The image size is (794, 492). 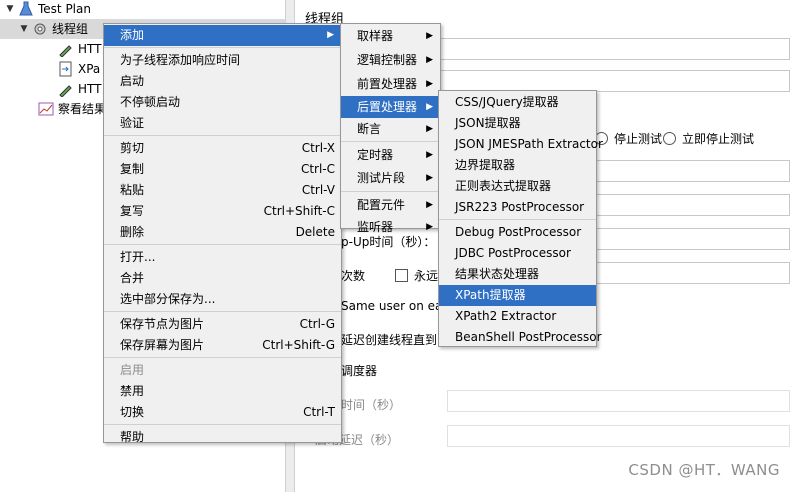 I want to click on radio-label: 立即停止测试, so click(x=718, y=139).